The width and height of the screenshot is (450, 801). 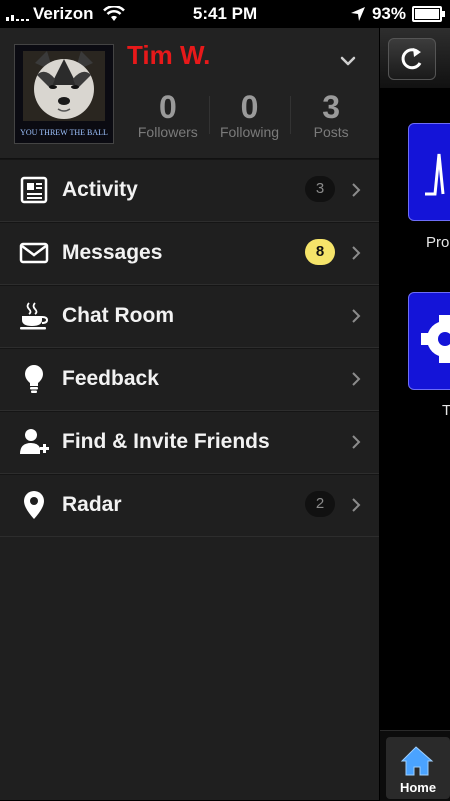 I want to click on menu-item-chat-room: Chat Room, so click(x=189, y=316).